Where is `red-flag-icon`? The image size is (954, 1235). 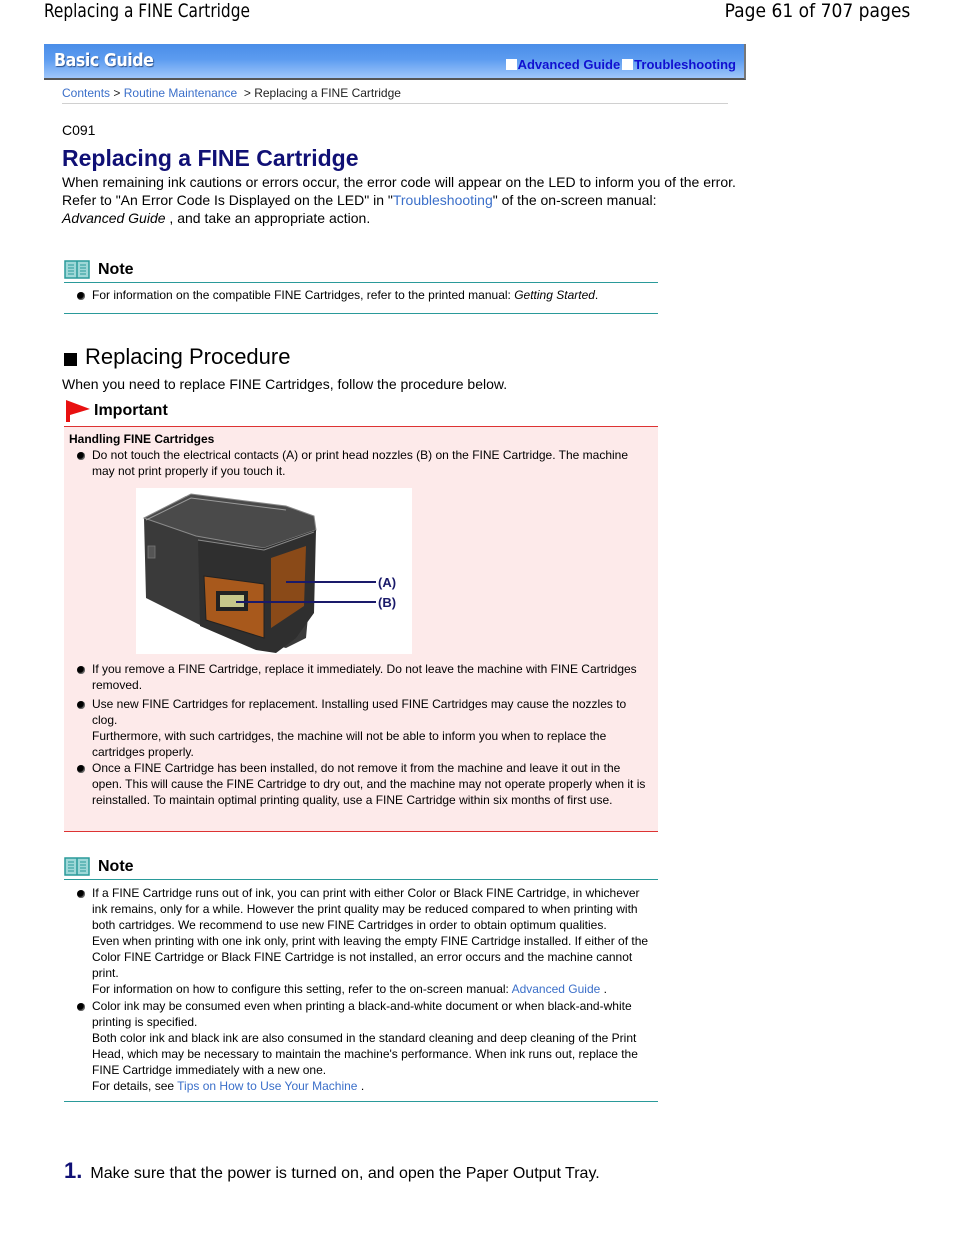 red-flag-icon is located at coordinates (78, 411).